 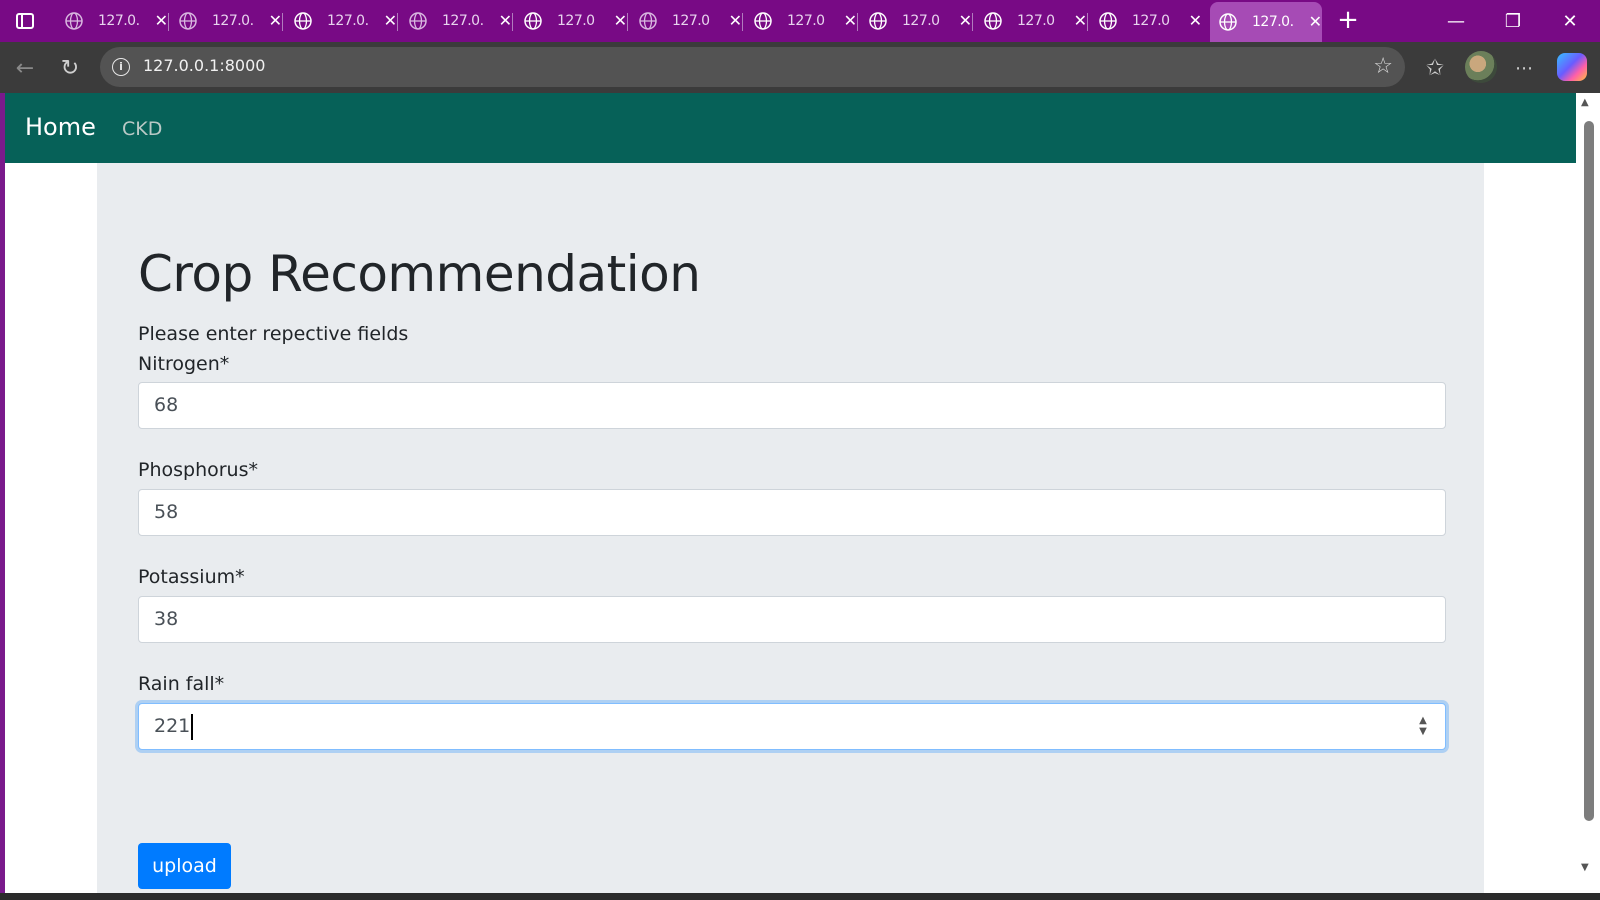 I want to click on form-subtitle: Please enter repective fields, so click(x=273, y=334).